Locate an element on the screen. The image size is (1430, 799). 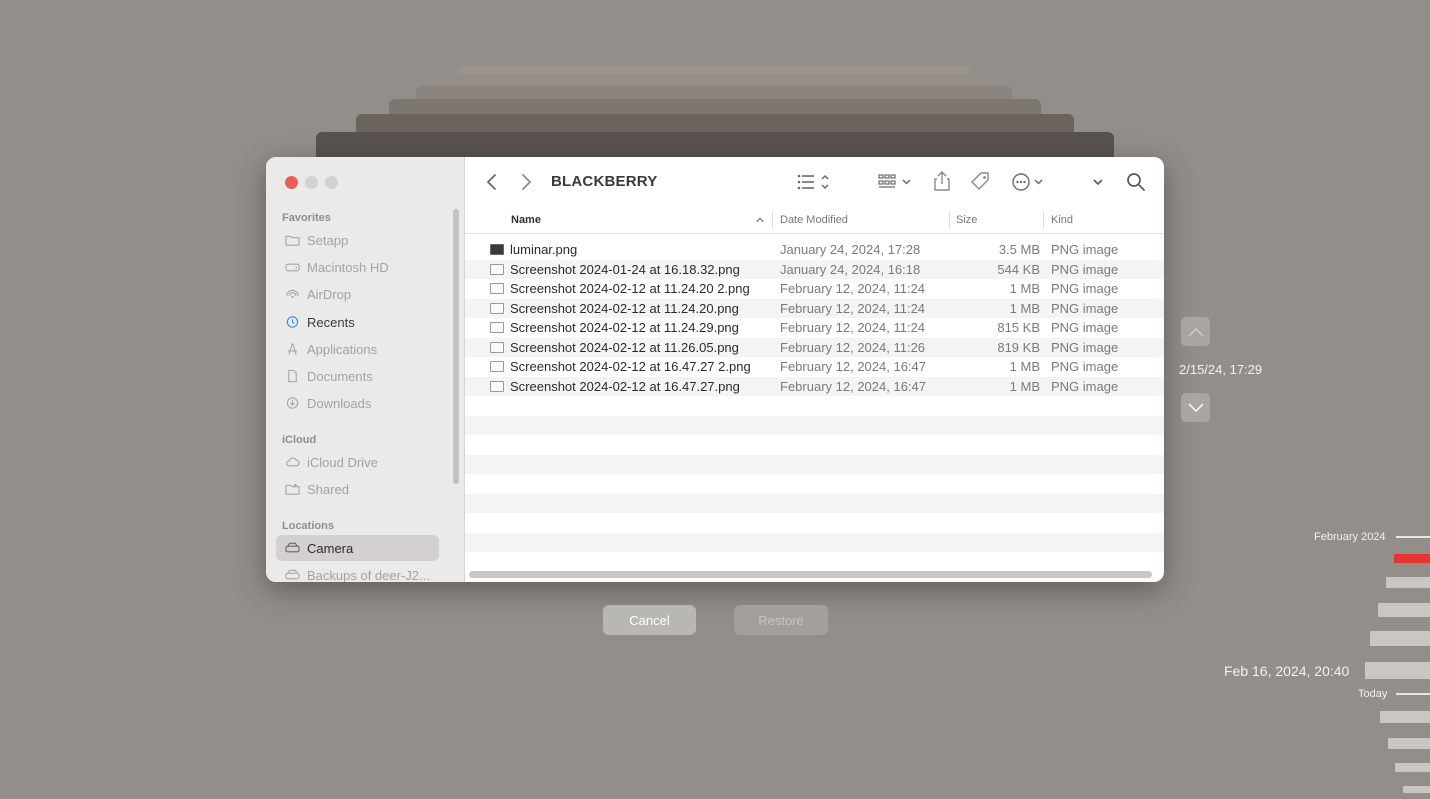
external-drive-icon is located at coordinates (292, 548).